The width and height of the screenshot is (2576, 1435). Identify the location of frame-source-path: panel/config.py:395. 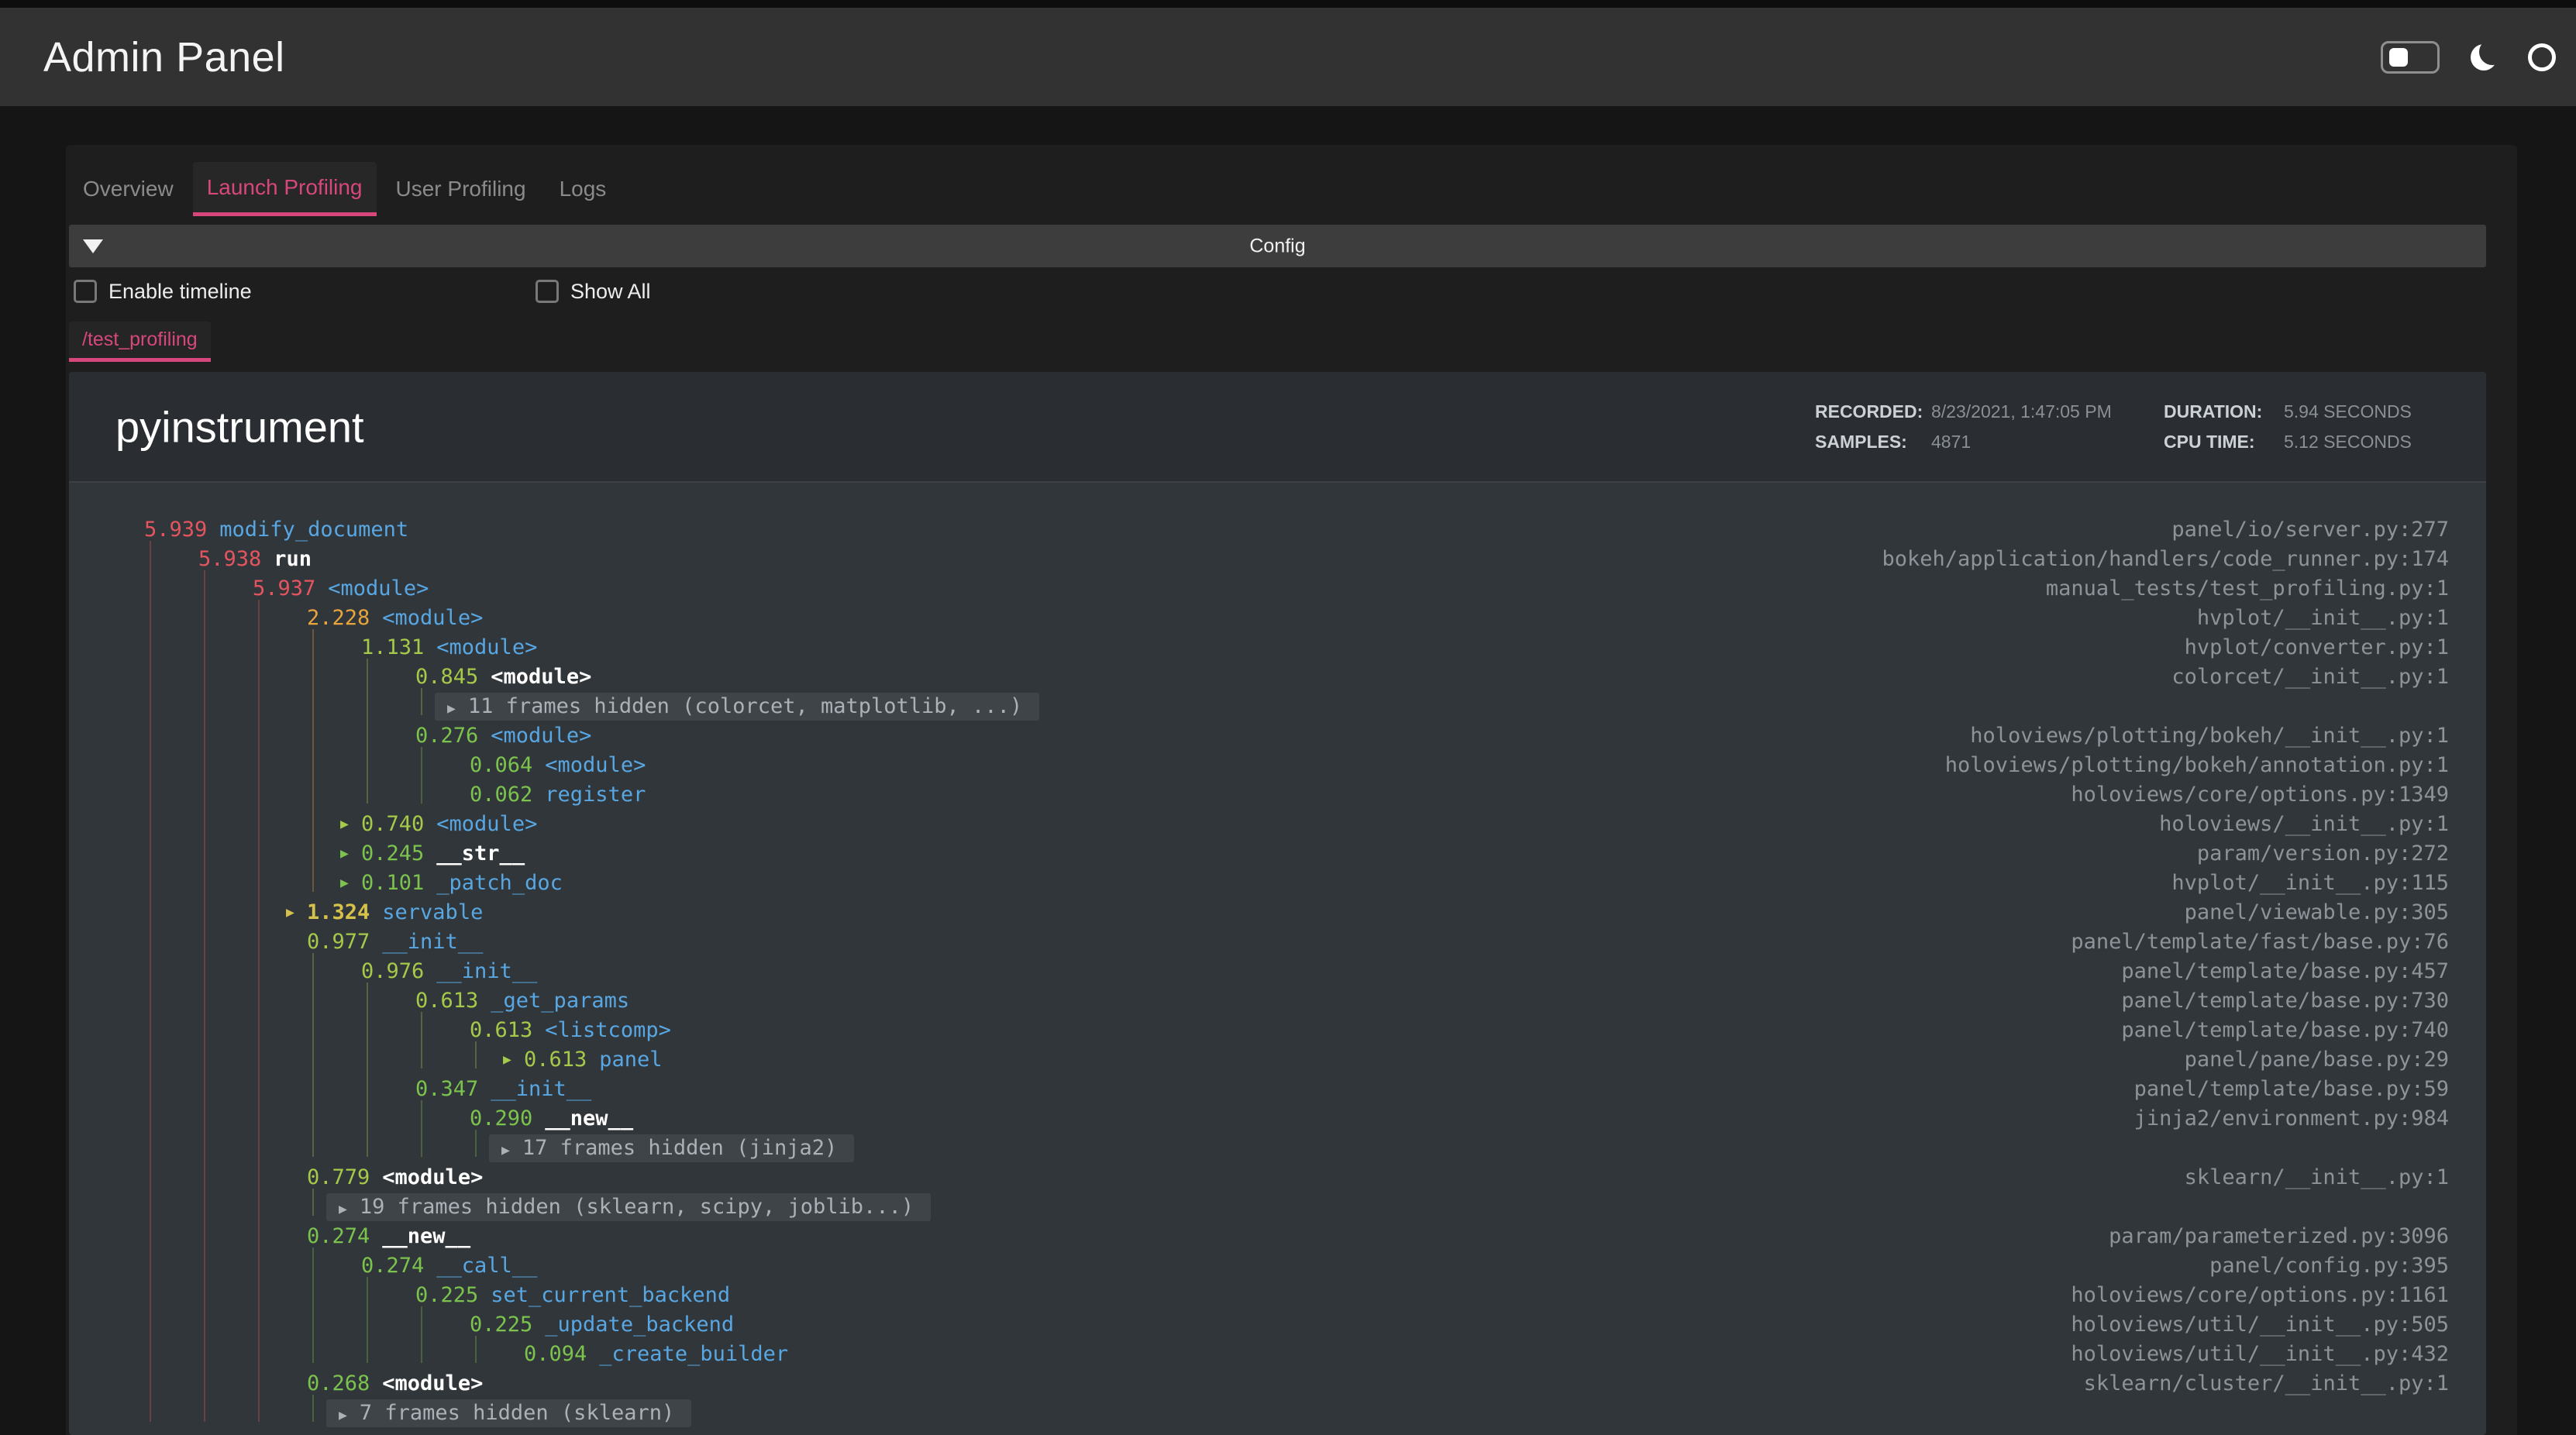
(2329, 1266).